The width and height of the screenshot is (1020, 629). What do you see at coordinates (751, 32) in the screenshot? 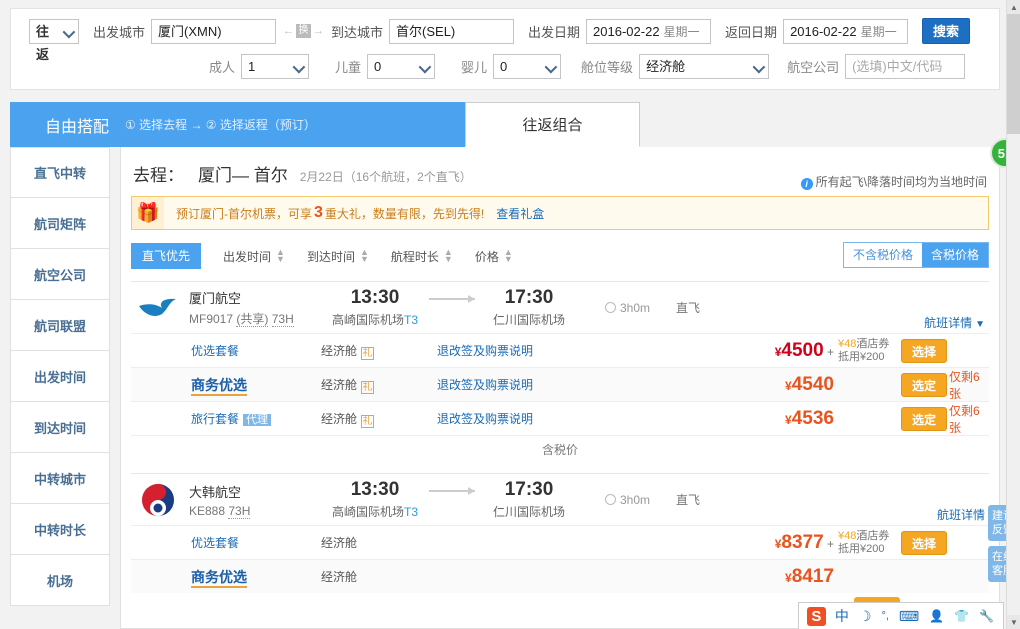
I see `return-date-label: 返回日期` at bounding box center [751, 32].